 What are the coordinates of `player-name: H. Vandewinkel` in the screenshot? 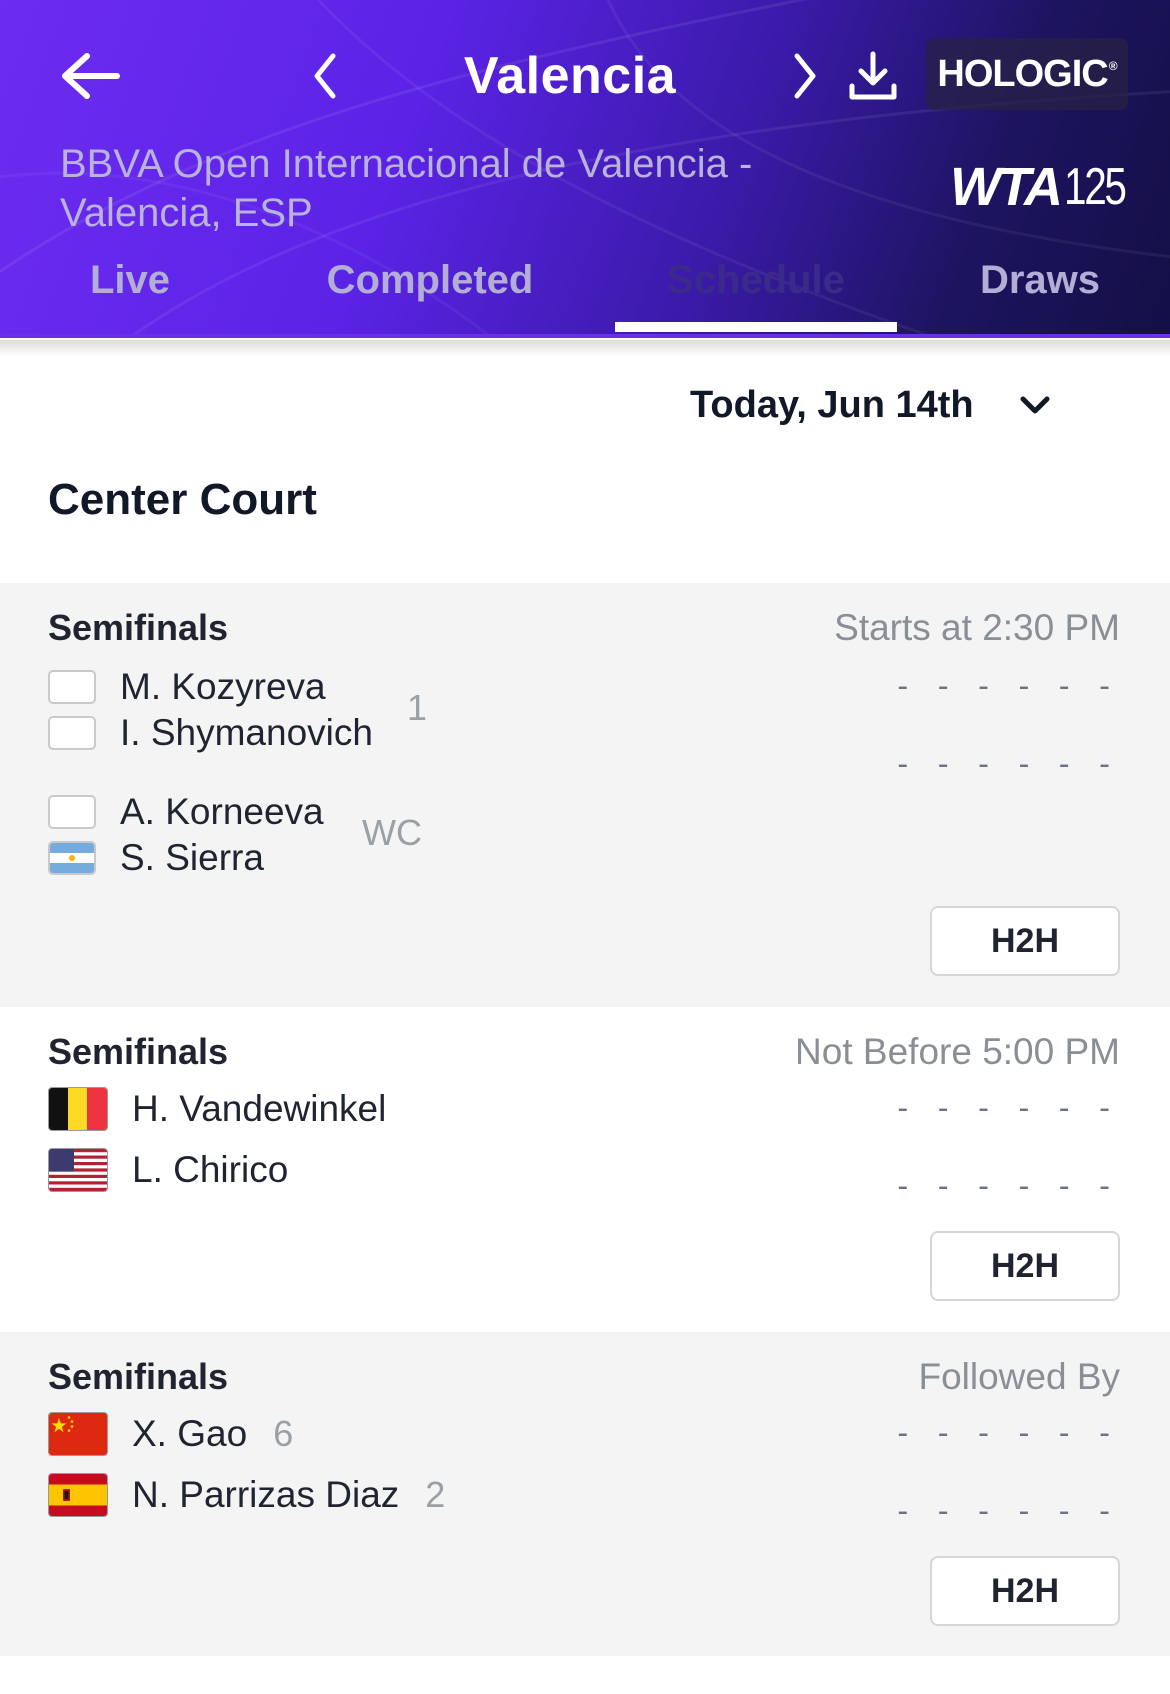 It's located at (259, 1108).